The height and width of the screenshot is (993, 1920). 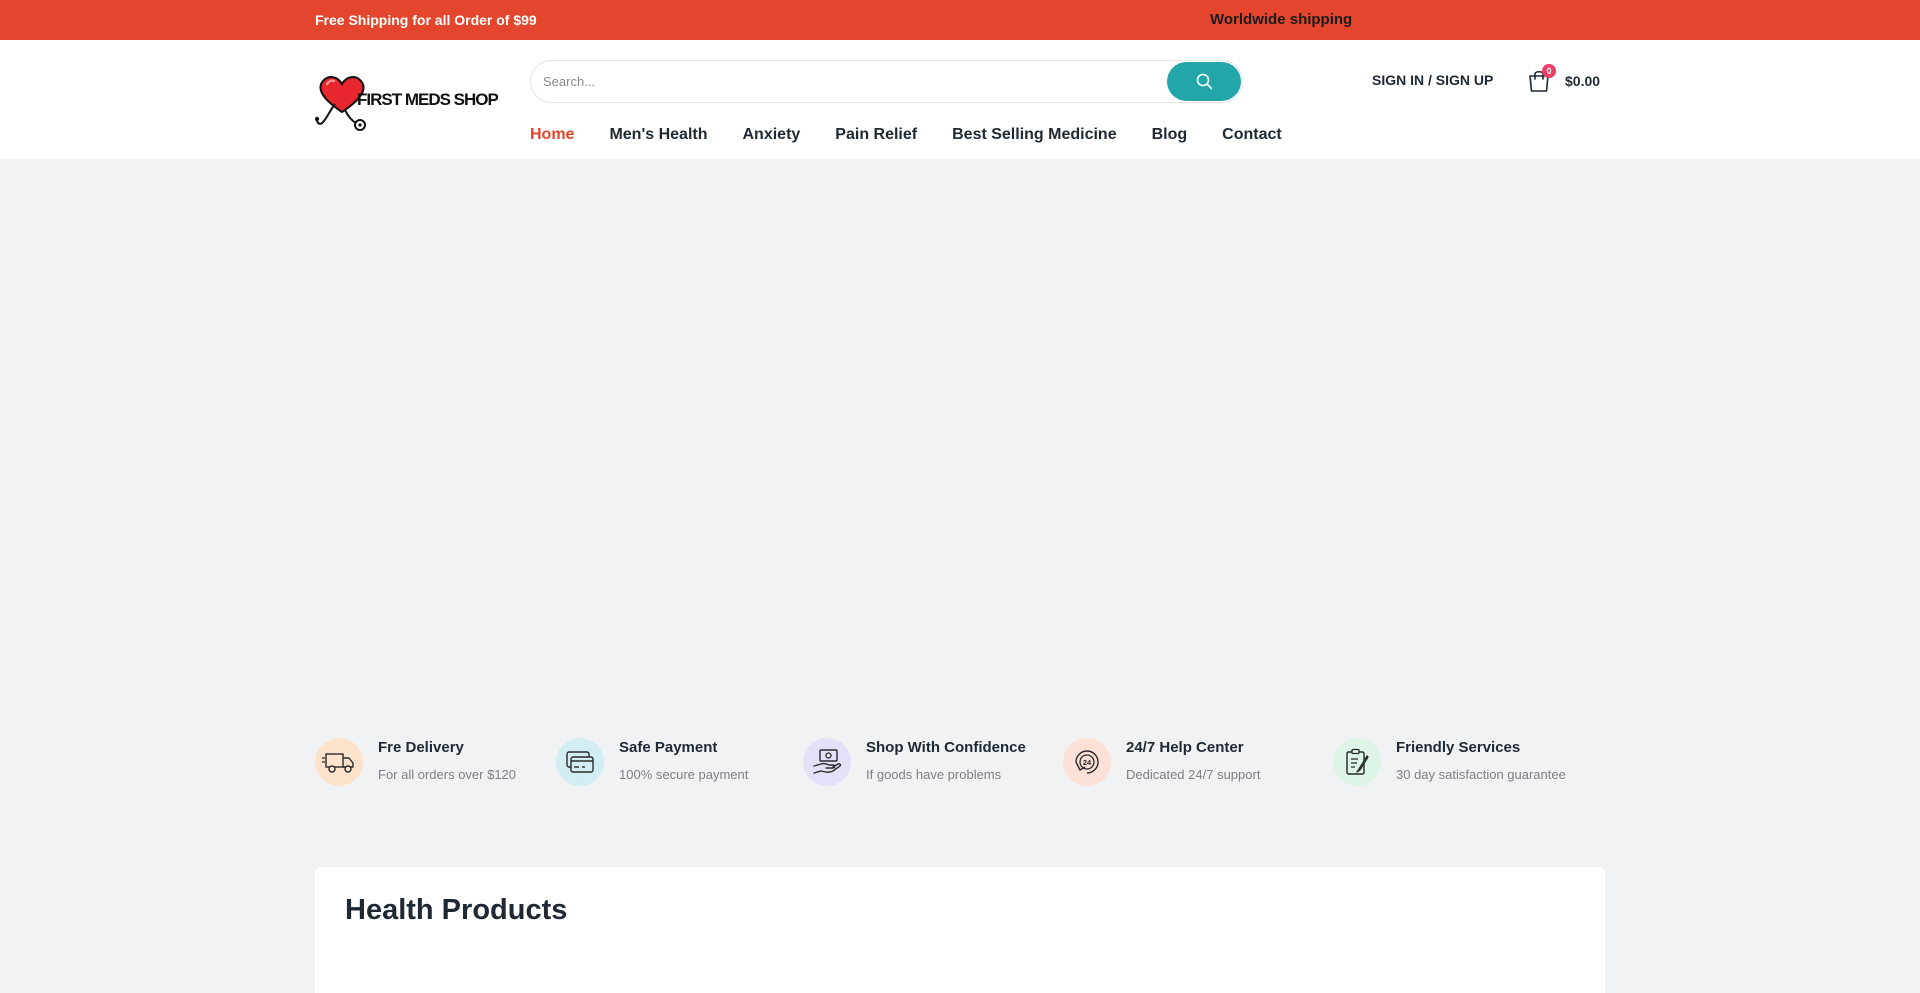 I want to click on logo-wordmark: FIRST MEDS SHOP, so click(x=428, y=99).